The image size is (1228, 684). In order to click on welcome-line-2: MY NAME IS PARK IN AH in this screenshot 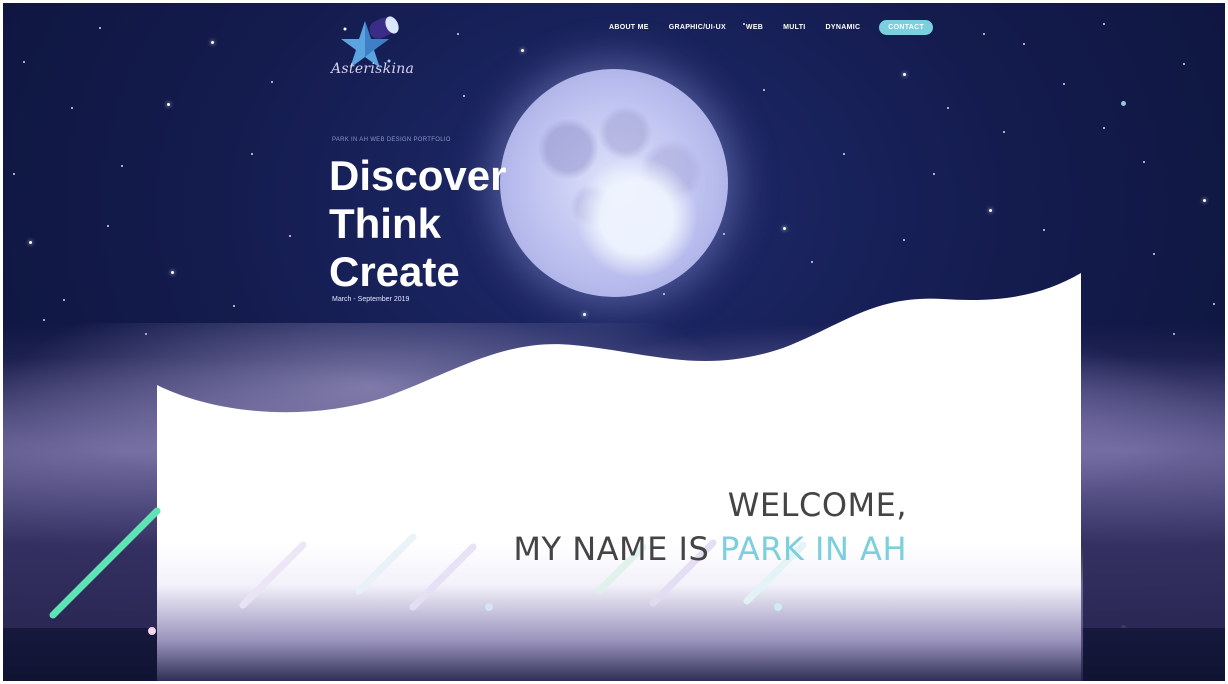, I will do `click(710, 549)`.